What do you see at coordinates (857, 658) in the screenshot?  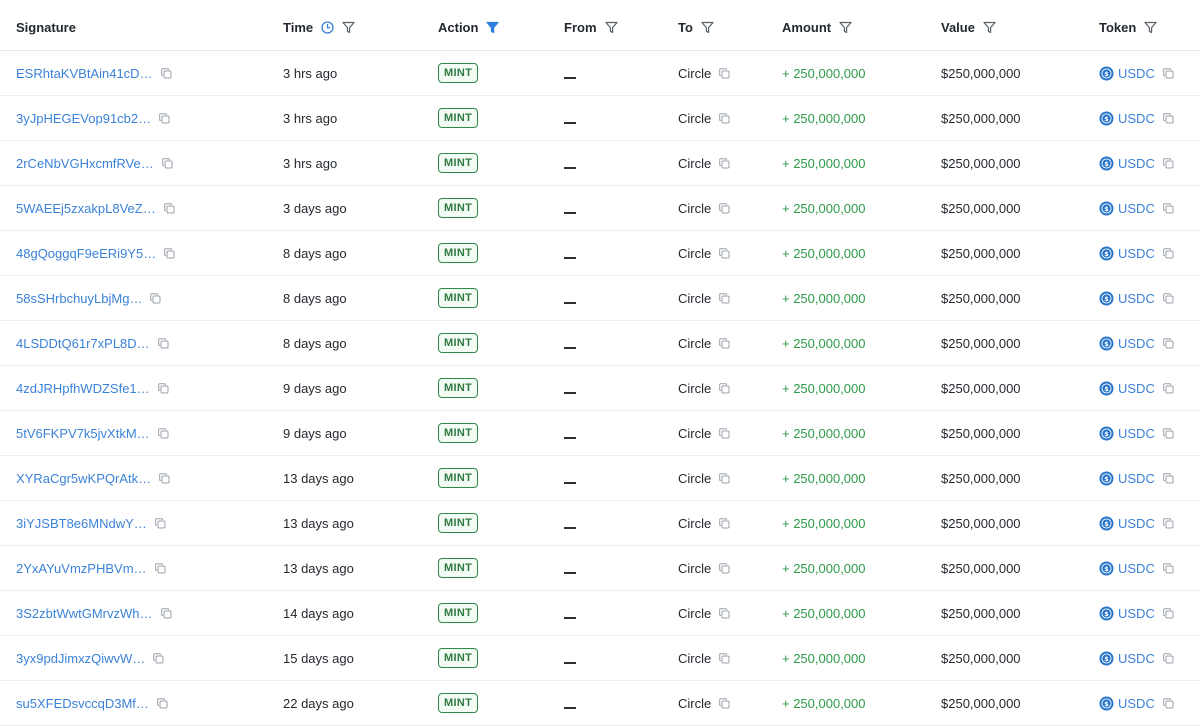 I see `amount-cell: + 250,000,000` at bounding box center [857, 658].